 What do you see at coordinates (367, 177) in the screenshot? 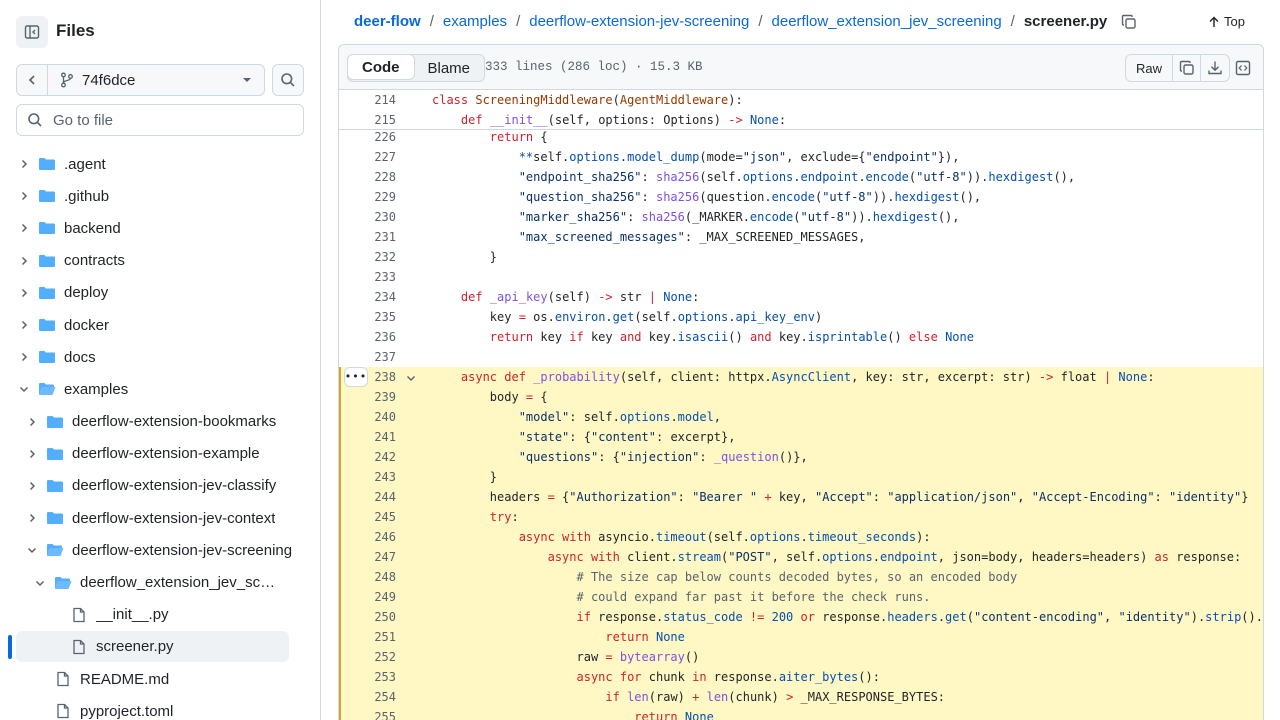
I see `line-number: 228` at bounding box center [367, 177].